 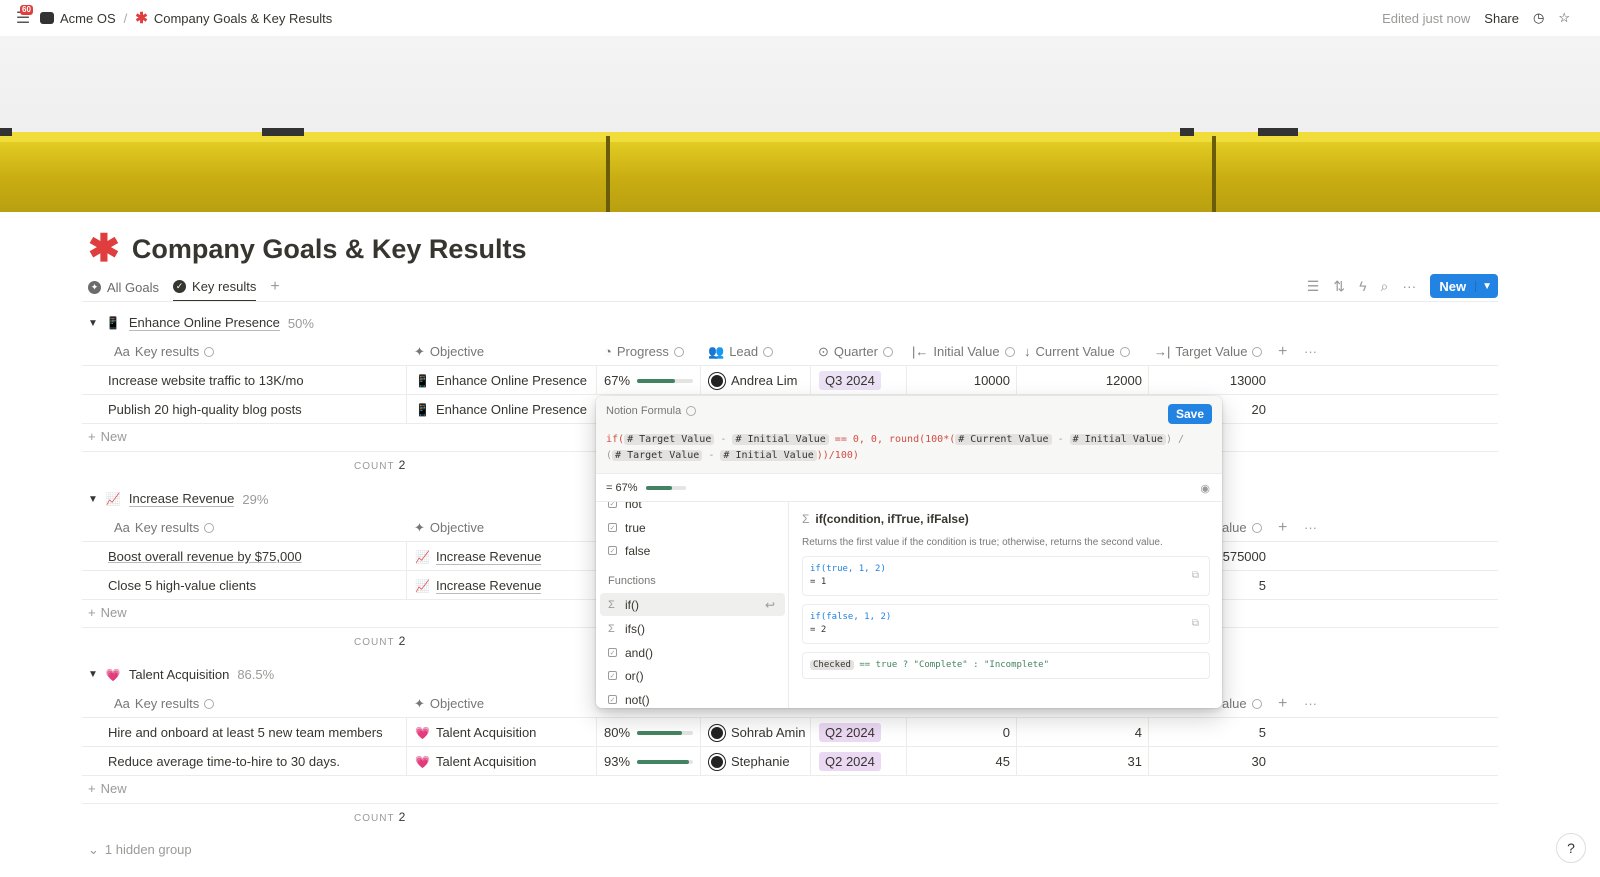 I want to click on cell-key-result: Close 5 high-value clients, so click(x=182, y=585).